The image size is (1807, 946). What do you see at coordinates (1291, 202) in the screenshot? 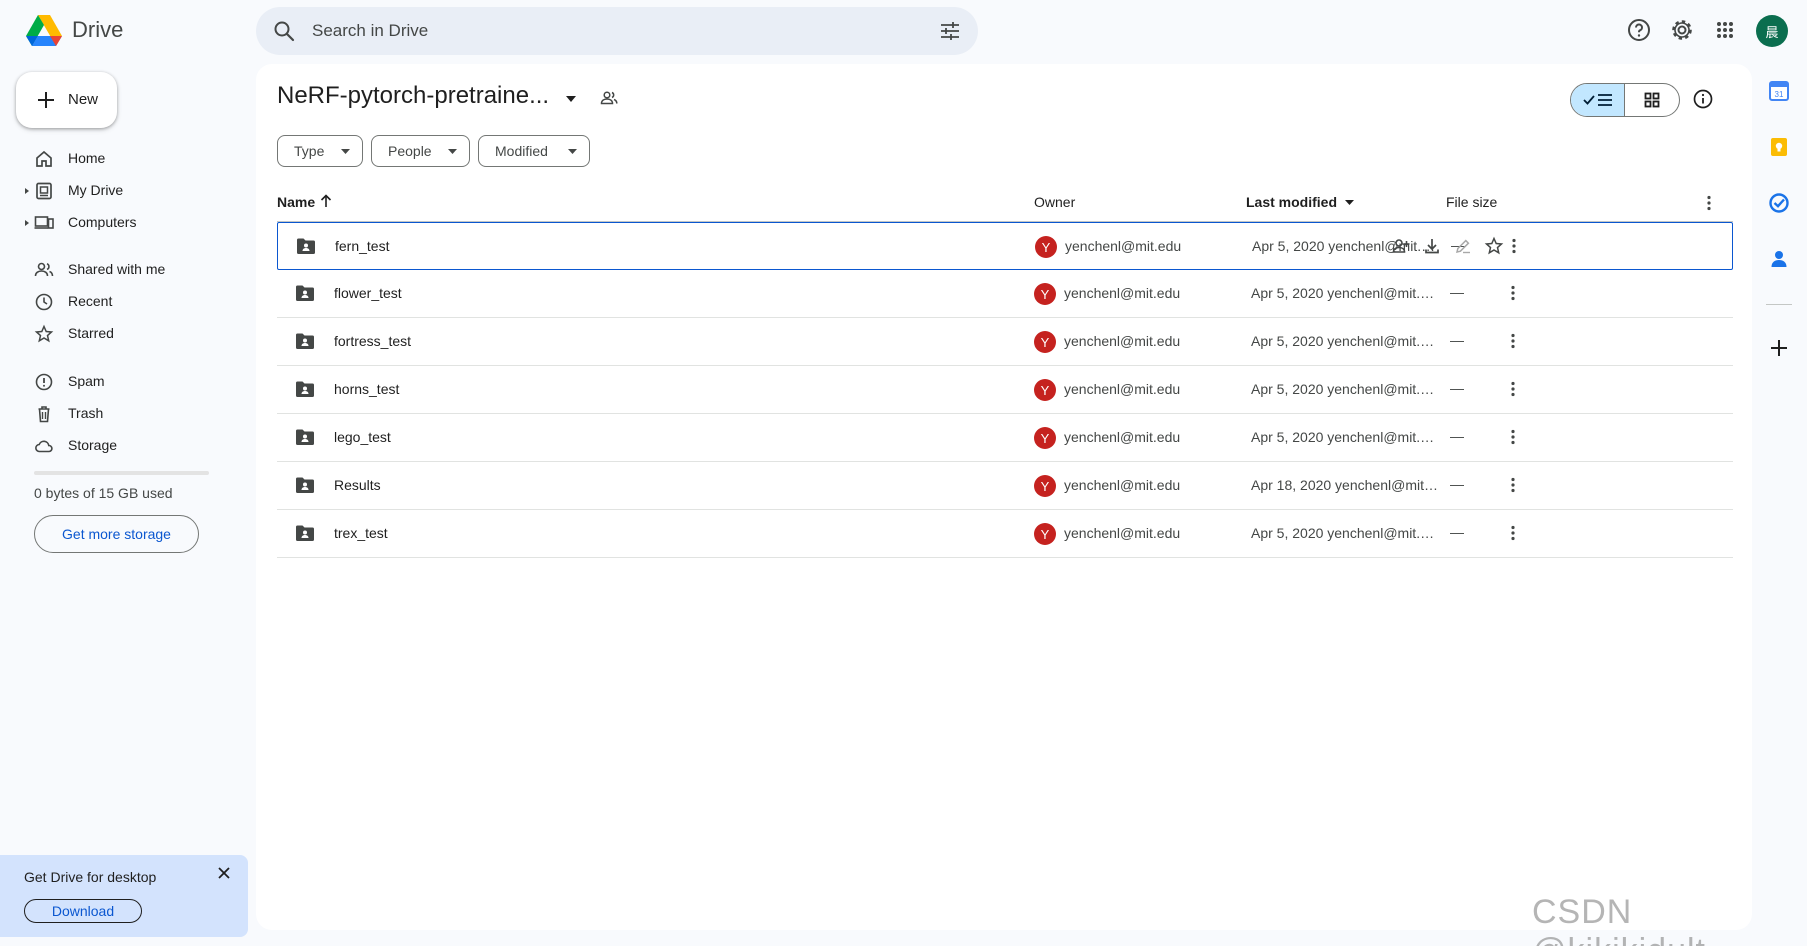
I see `column-header-last-modified: Last modified` at bounding box center [1291, 202].